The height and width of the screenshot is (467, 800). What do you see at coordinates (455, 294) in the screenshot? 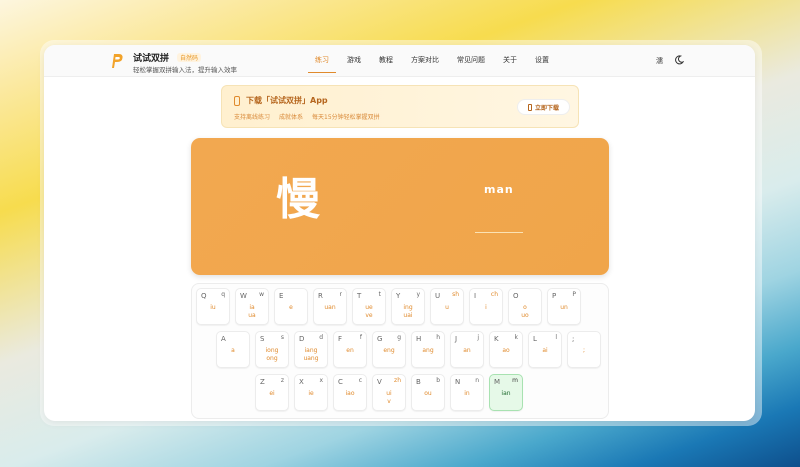
I see `key-initial: sh` at bounding box center [455, 294].